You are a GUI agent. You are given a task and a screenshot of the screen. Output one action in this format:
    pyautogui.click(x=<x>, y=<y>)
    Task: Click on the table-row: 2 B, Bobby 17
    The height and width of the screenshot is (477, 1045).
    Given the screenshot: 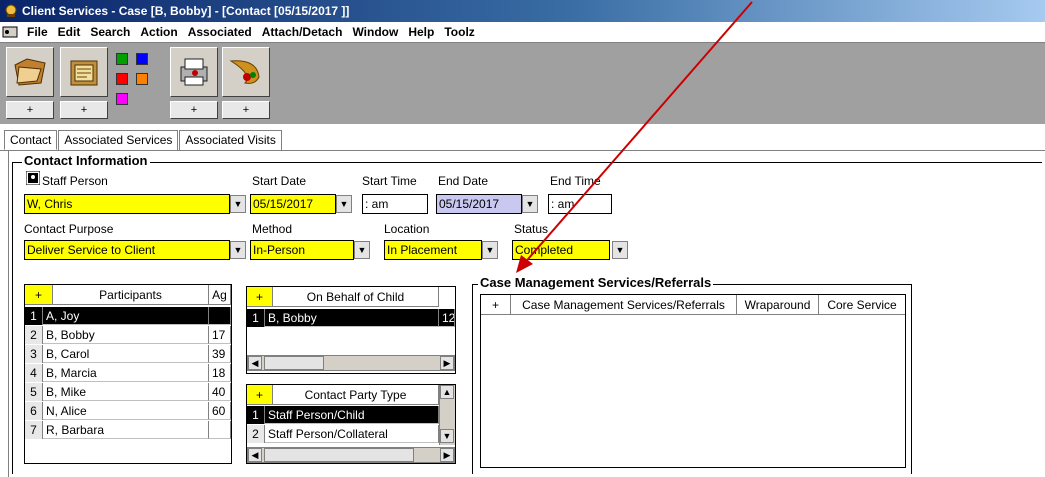 What is the action you would take?
    pyautogui.click(x=128, y=335)
    